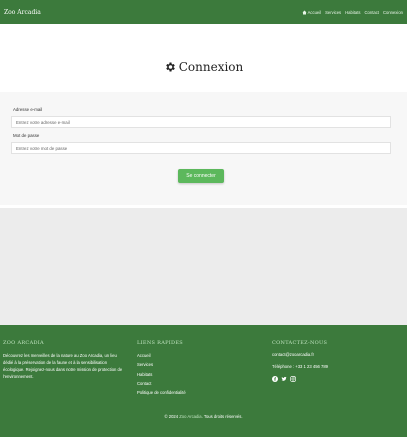 The height and width of the screenshot is (437, 407). What do you see at coordinates (23, 343) in the screenshot?
I see `footer-about-title: ZOO ARCADIA` at bounding box center [23, 343].